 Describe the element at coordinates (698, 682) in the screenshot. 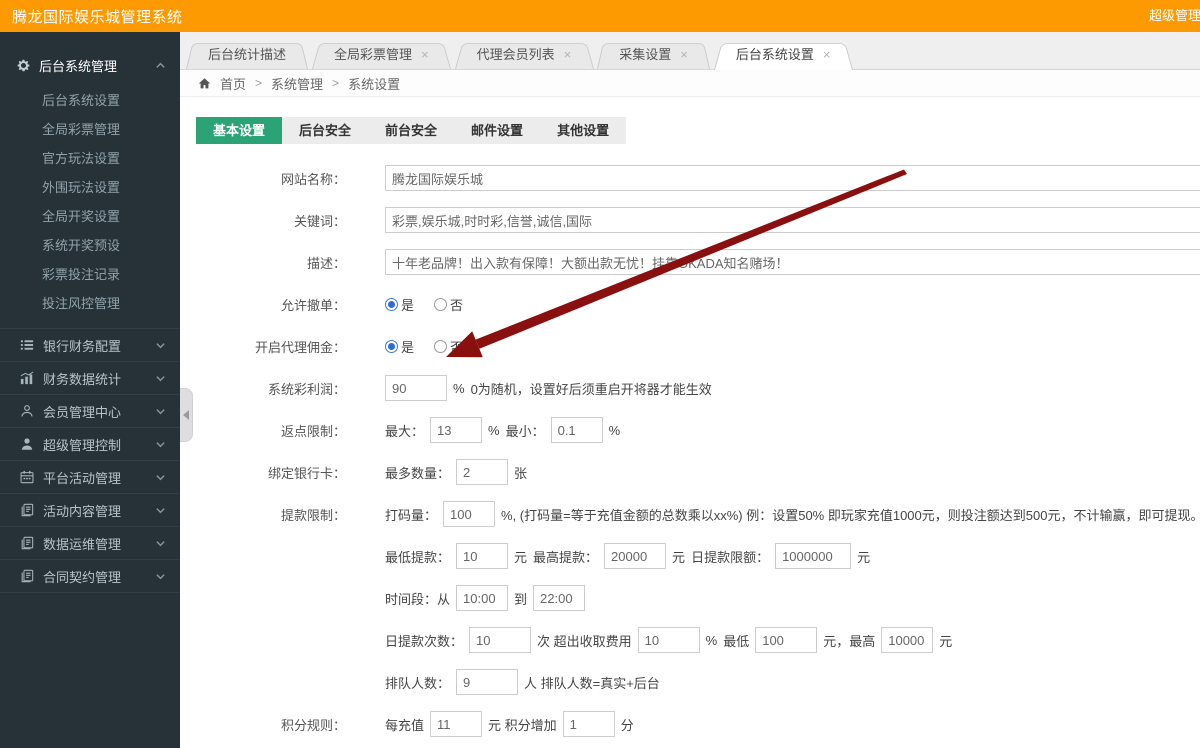

I see `form-row: 排队人数： 人 排队人数=真实+后台` at that location.